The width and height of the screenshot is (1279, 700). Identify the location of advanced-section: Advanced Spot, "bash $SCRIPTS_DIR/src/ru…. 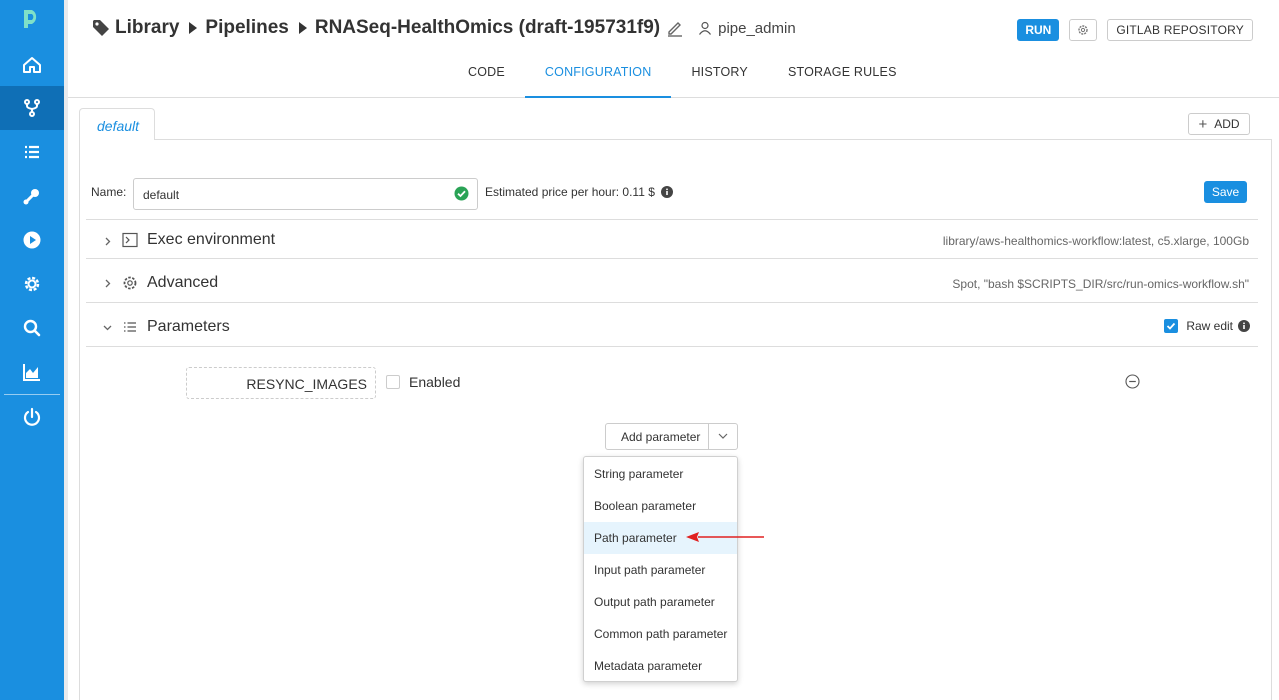
(672, 280).